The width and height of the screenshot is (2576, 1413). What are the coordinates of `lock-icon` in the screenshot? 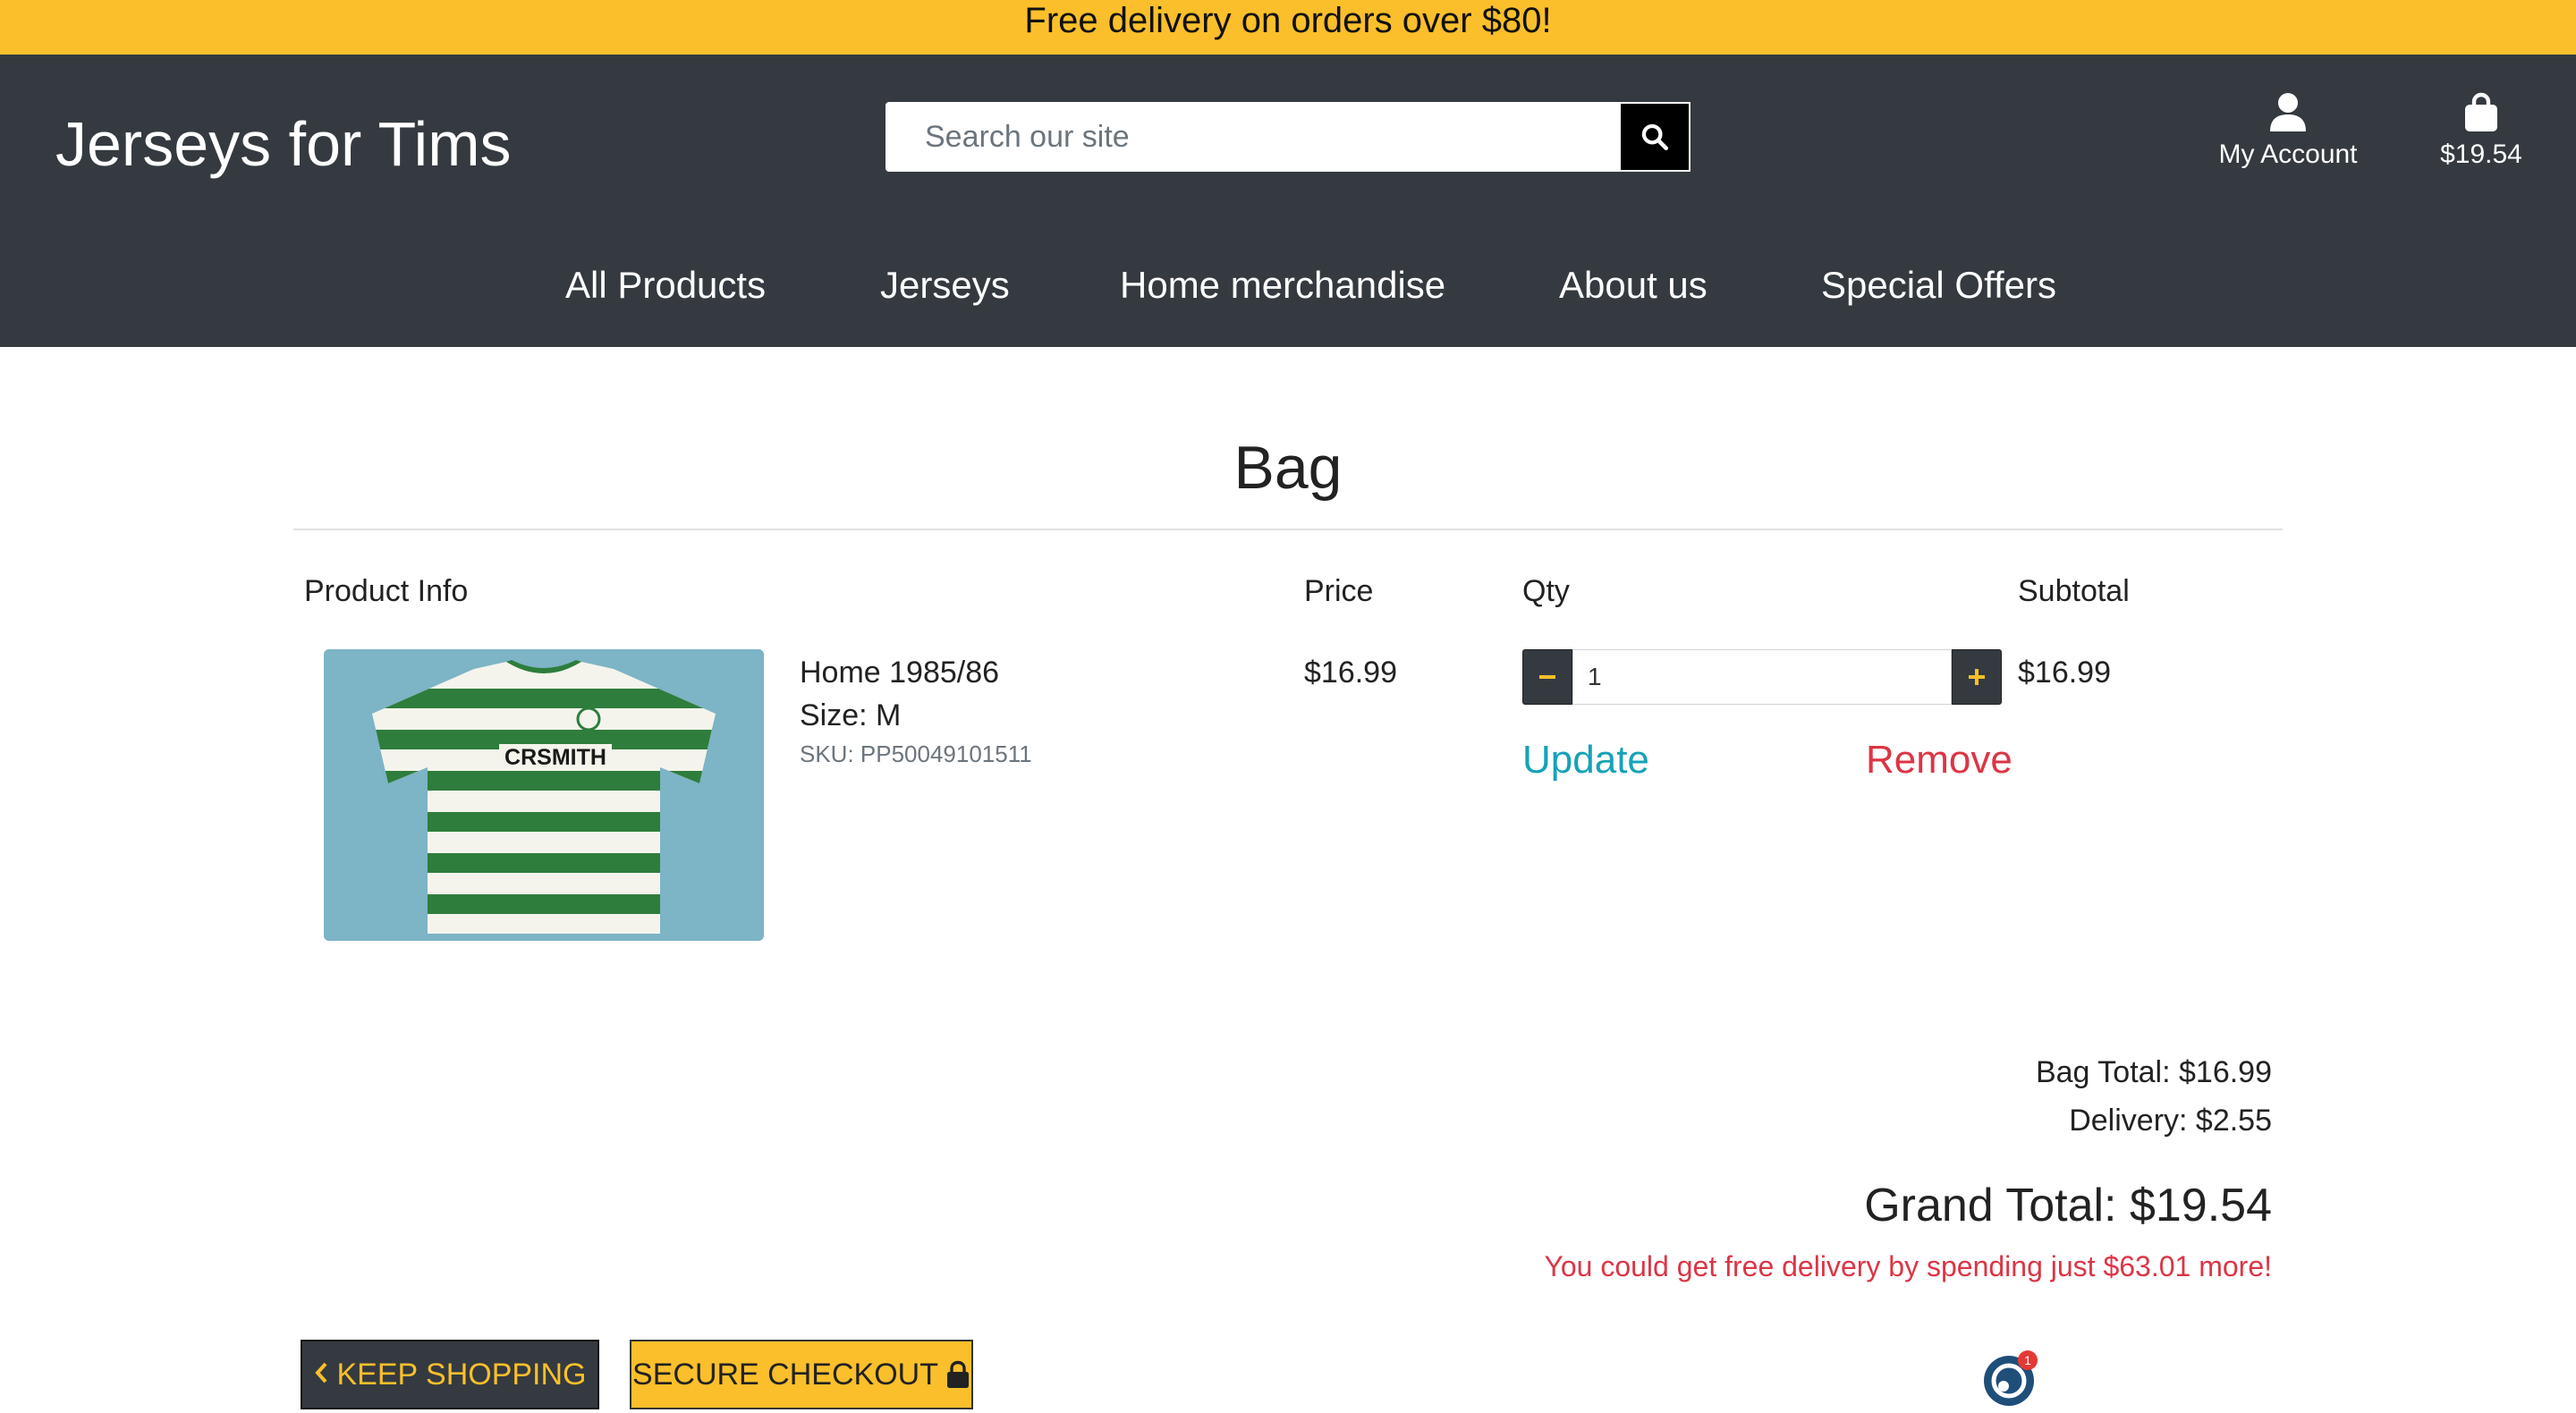 It's located at (957, 1374).